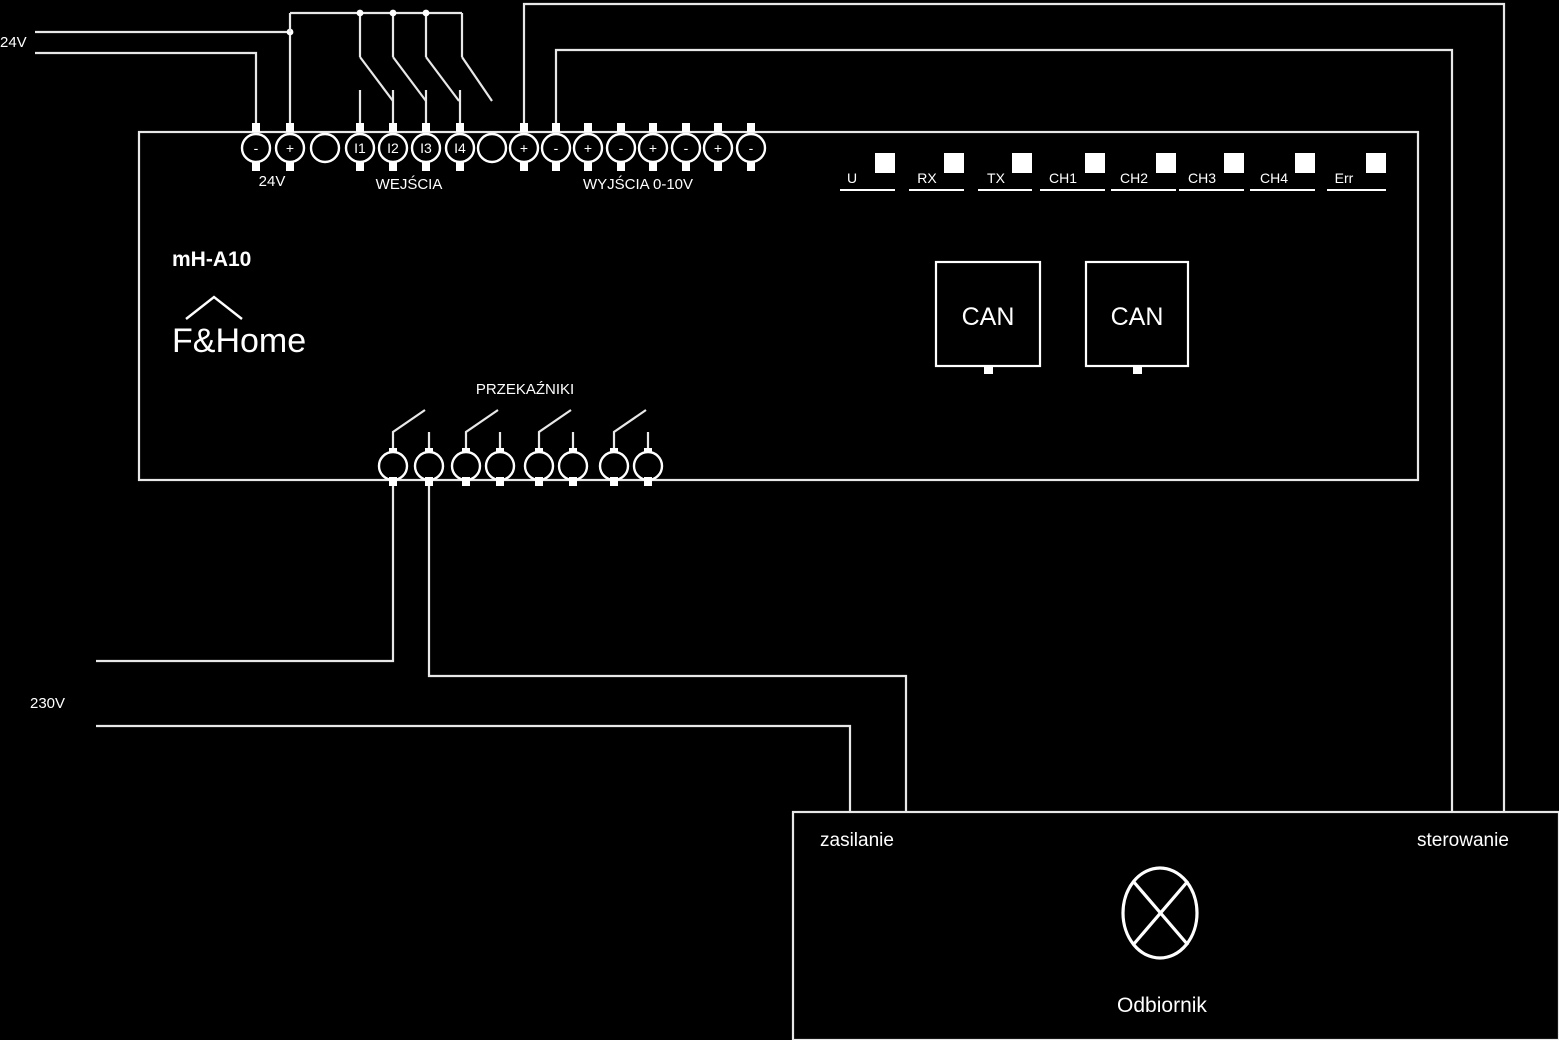 This screenshot has height=1040, width=1559. Describe the element at coordinates (1463, 840) in the screenshot. I see `load-control-label: sterowanie` at that location.